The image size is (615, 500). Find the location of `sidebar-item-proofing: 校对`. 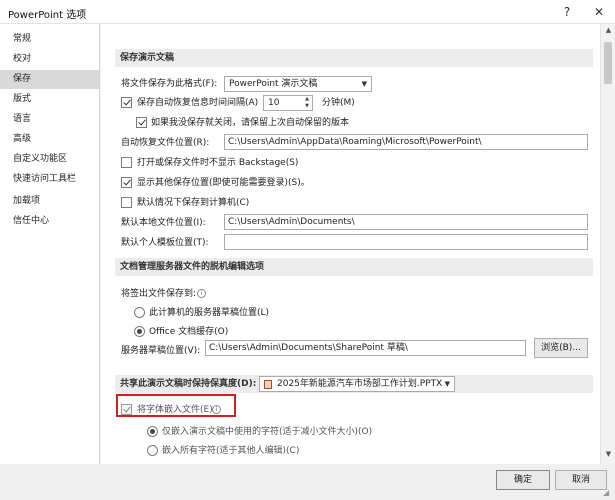

sidebar-item-proofing: 校对 is located at coordinates (49, 59).